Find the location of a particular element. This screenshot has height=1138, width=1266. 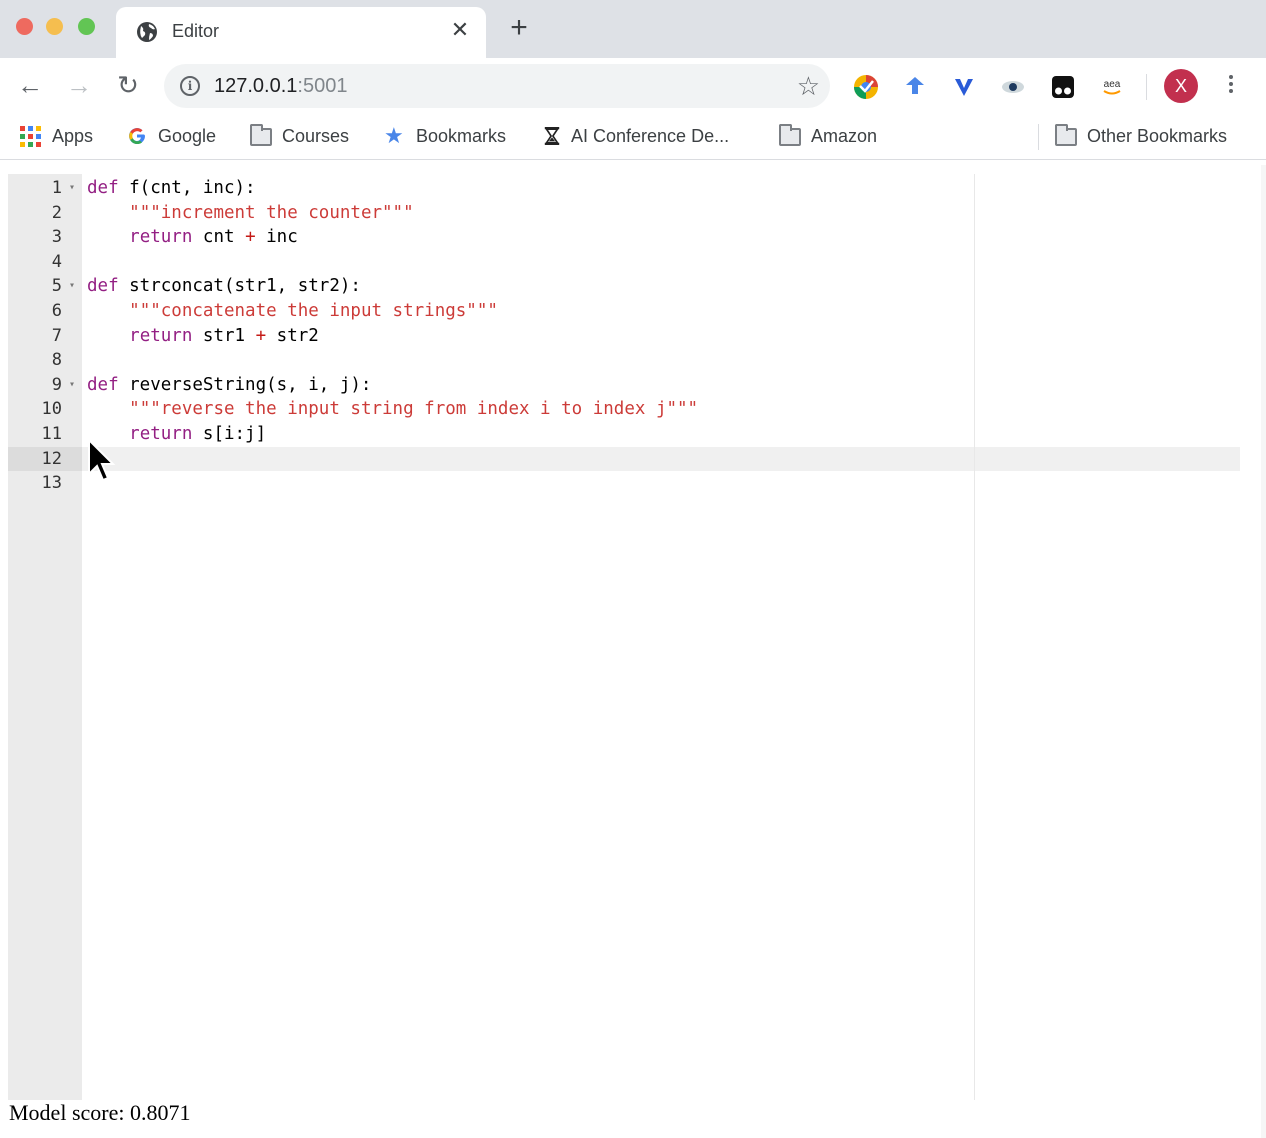

code-line: 7 return str1 + str2 is located at coordinates (624, 336).